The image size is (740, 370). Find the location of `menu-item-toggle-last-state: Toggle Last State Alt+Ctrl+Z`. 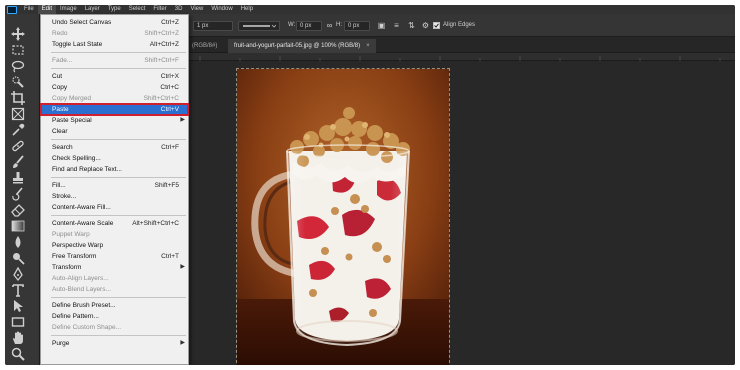

menu-item-toggle-last-state: Toggle Last State Alt+Ctrl+Z is located at coordinates (114, 44).